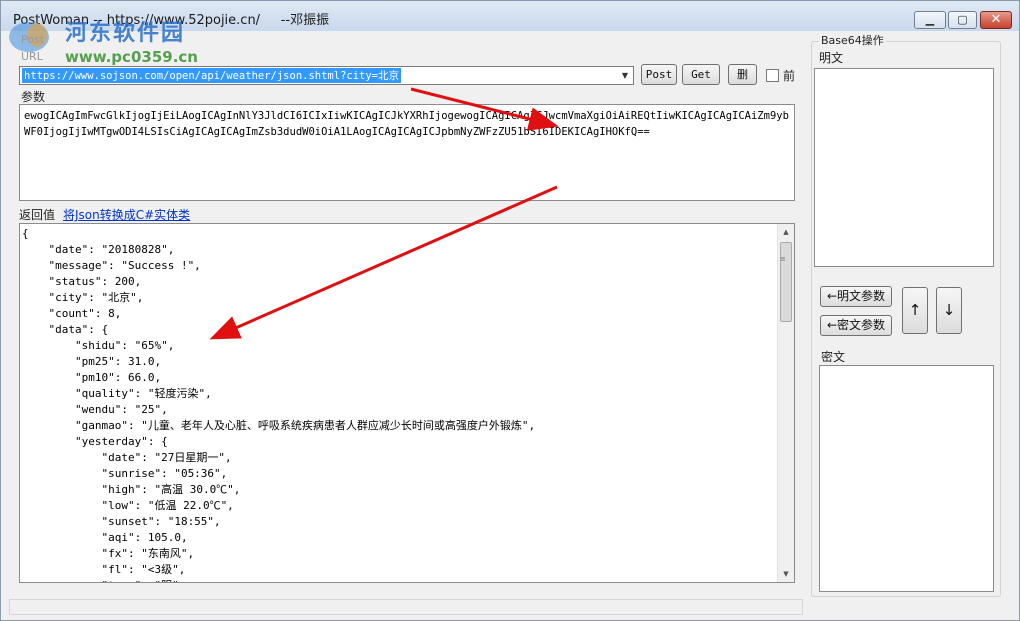 The image size is (1020, 621). I want to click on params-label: 参数, so click(33, 97).